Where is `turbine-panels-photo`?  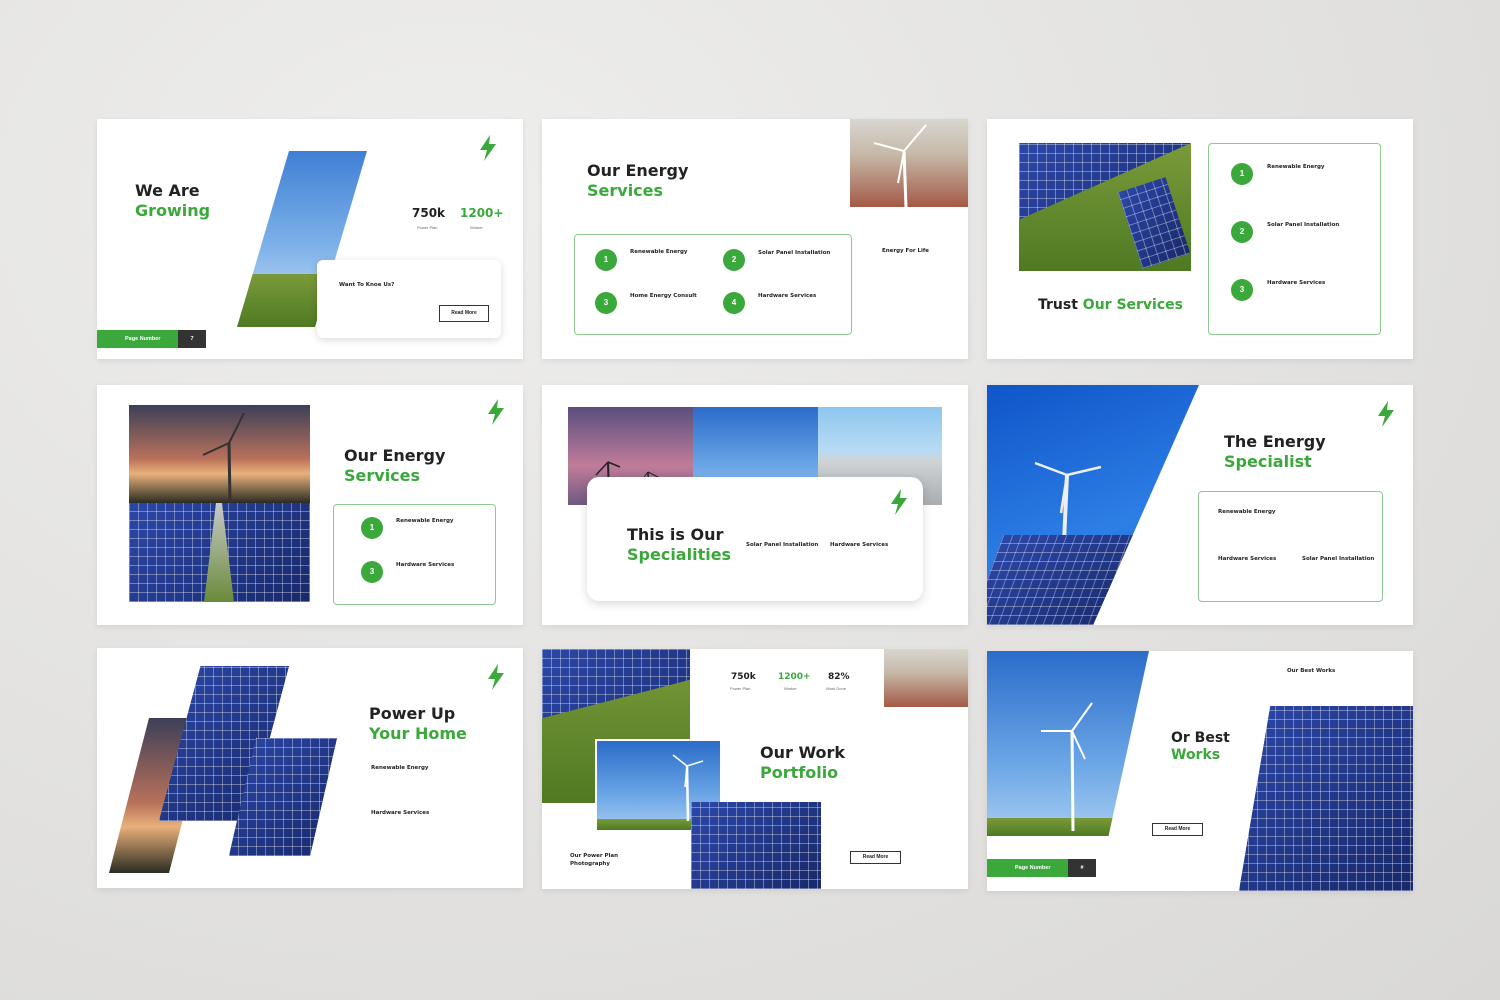
turbine-panels-photo is located at coordinates (1093, 505).